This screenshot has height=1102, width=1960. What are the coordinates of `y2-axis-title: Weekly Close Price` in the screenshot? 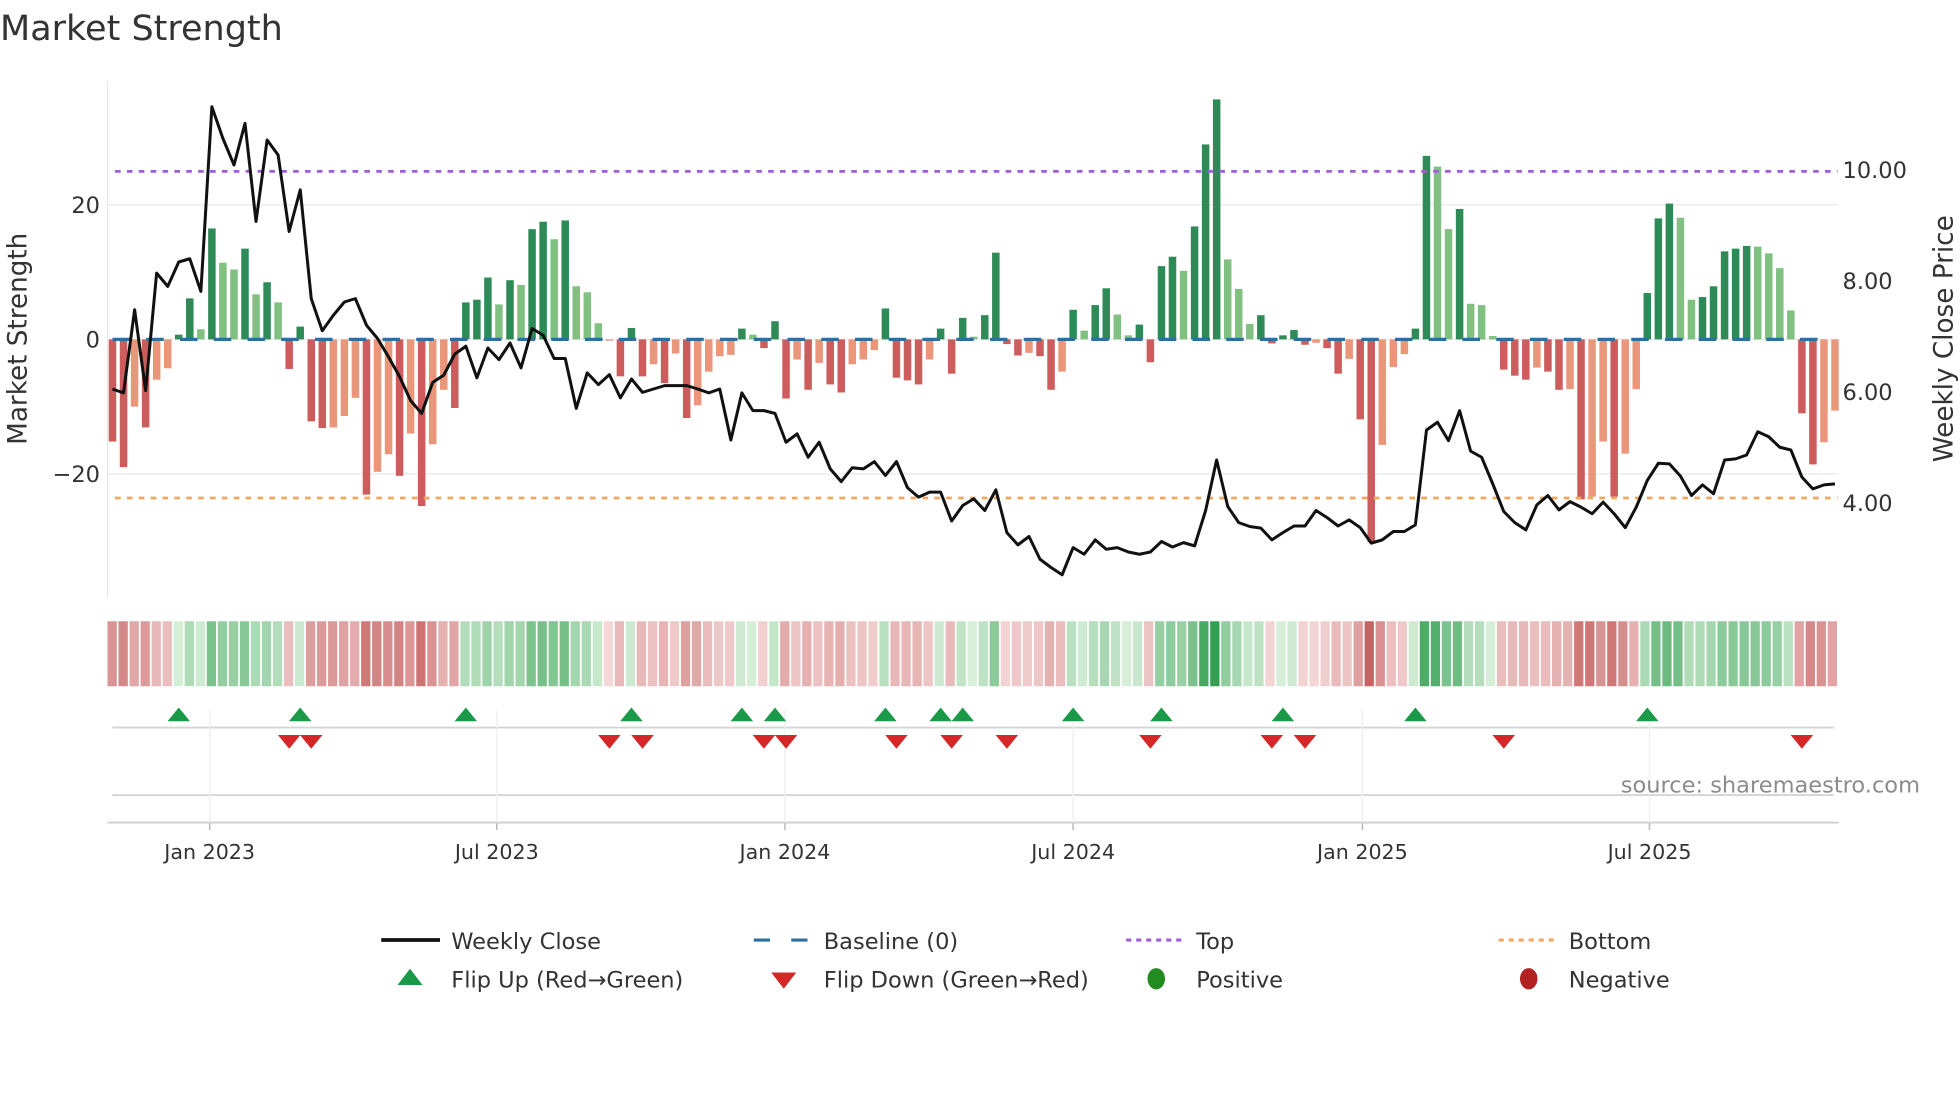 It's located at (1945, 338).